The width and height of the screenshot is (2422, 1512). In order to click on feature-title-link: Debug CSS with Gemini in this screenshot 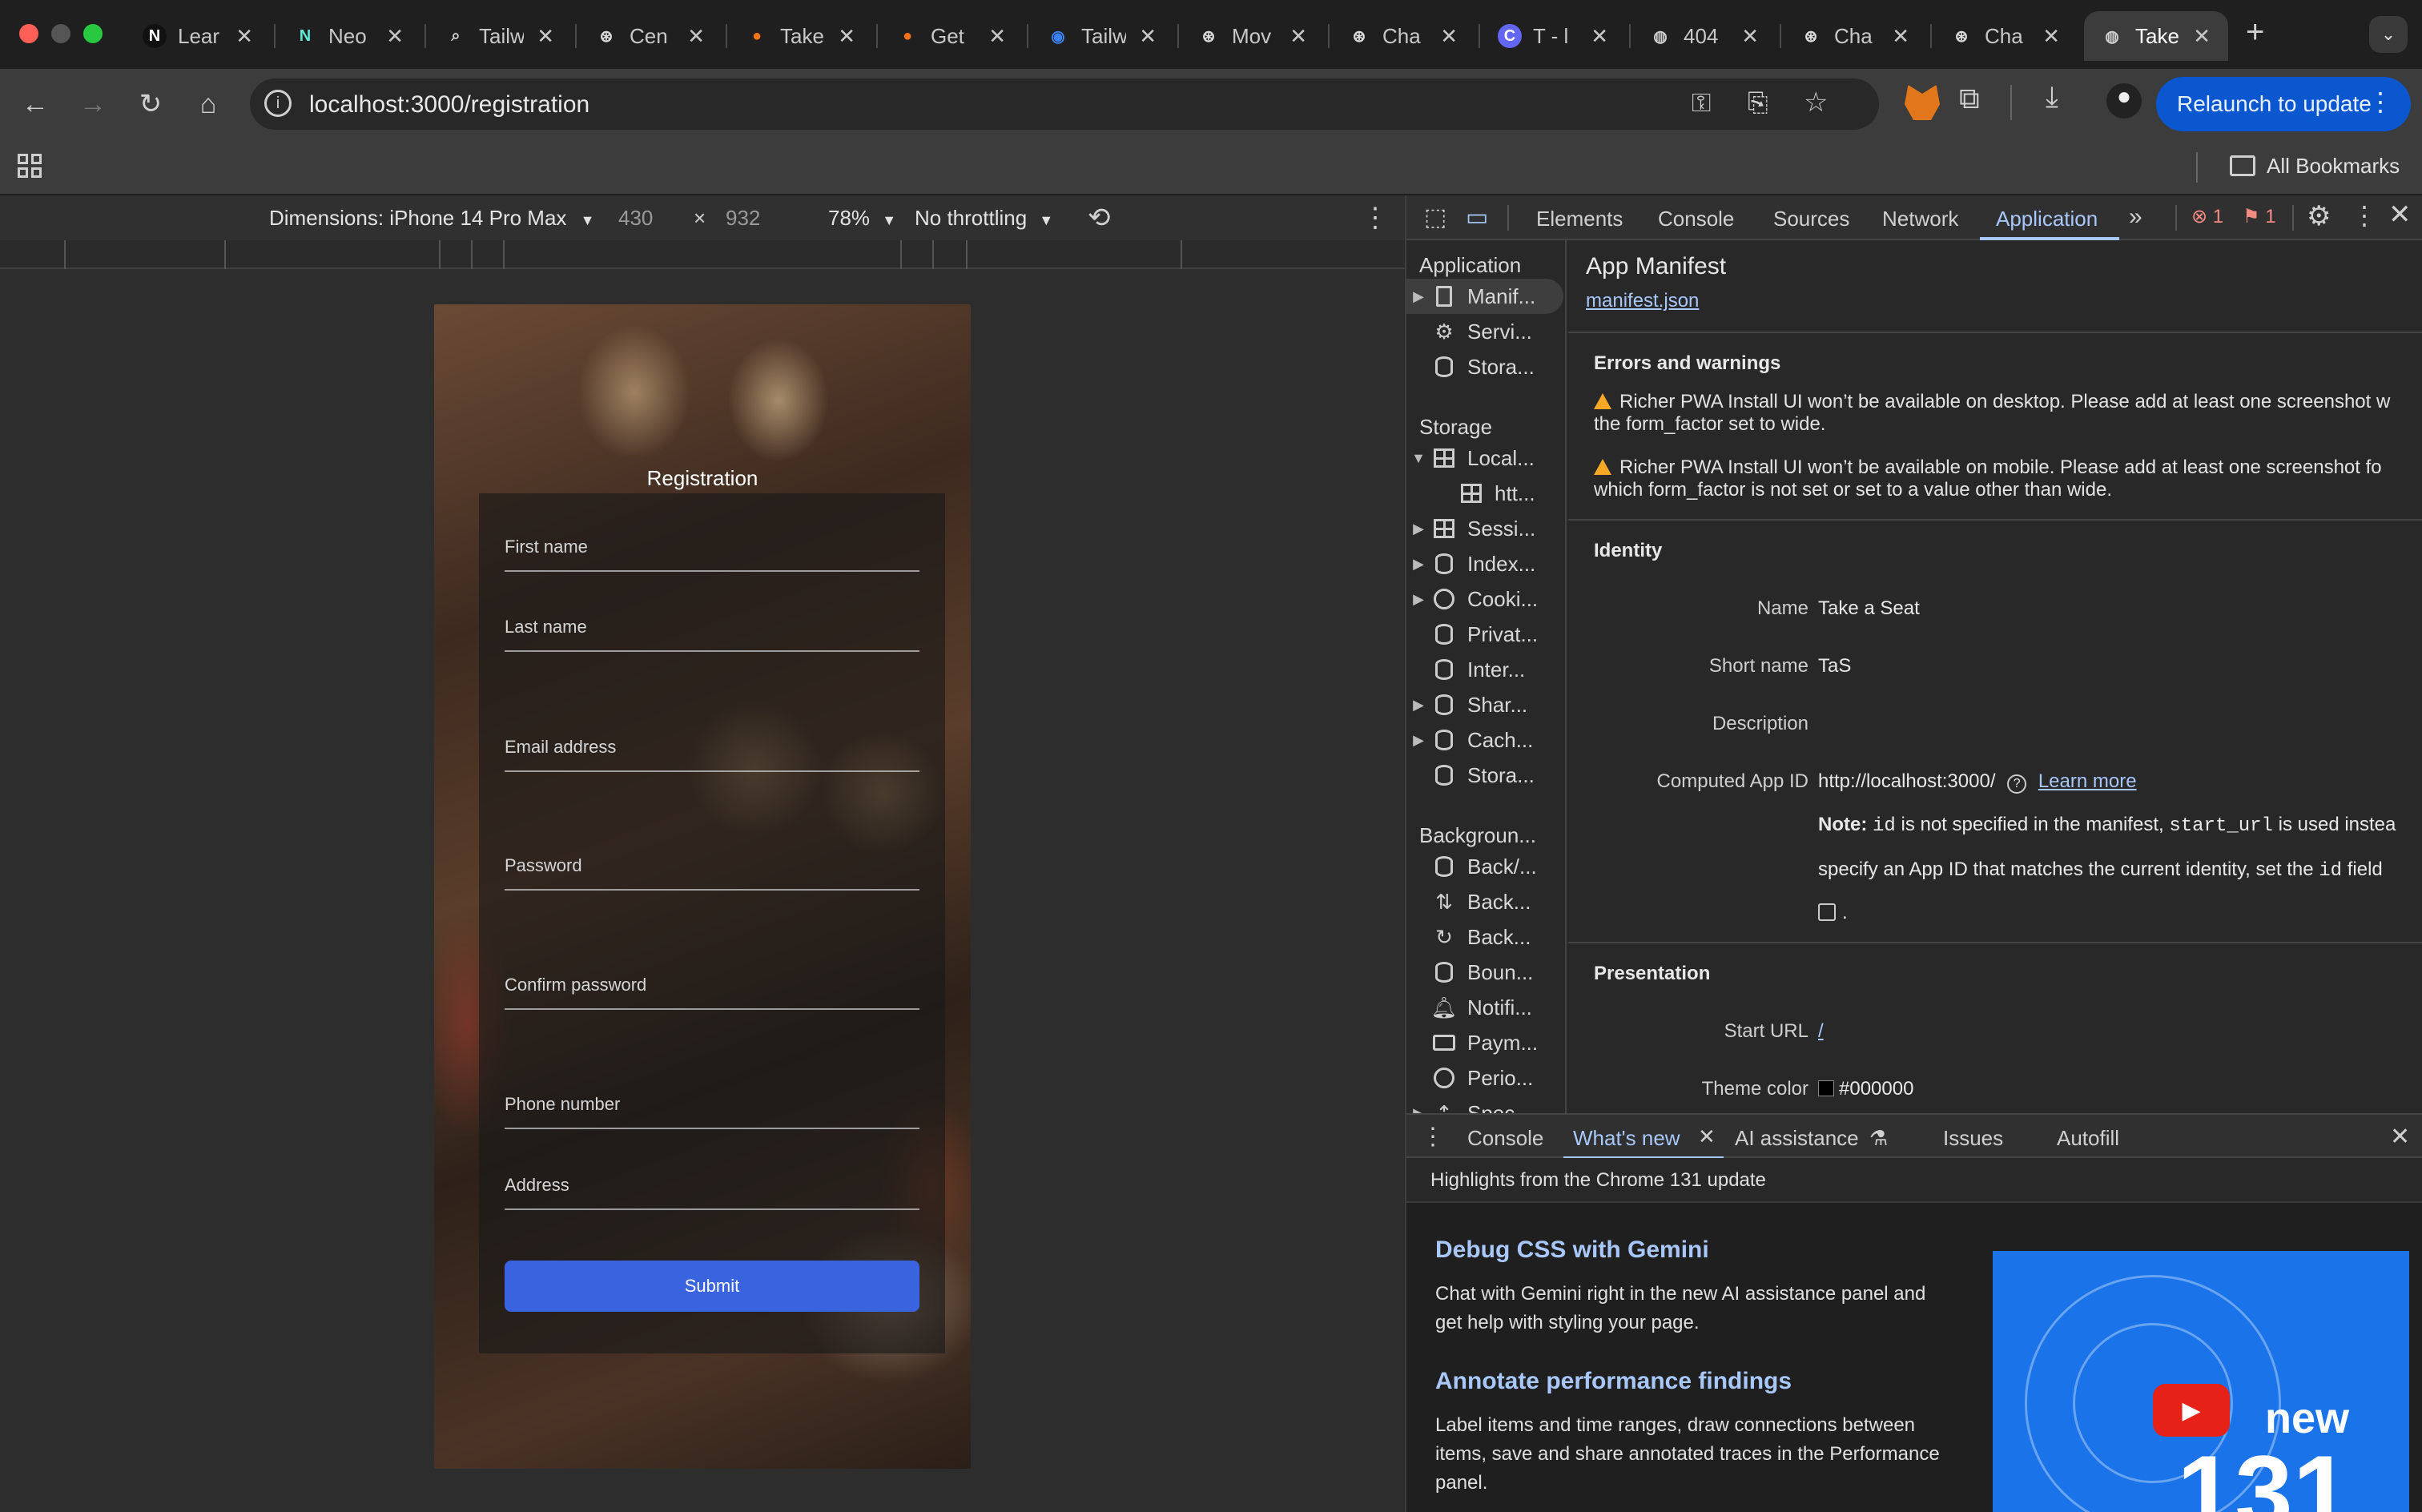, I will do `click(1572, 1250)`.